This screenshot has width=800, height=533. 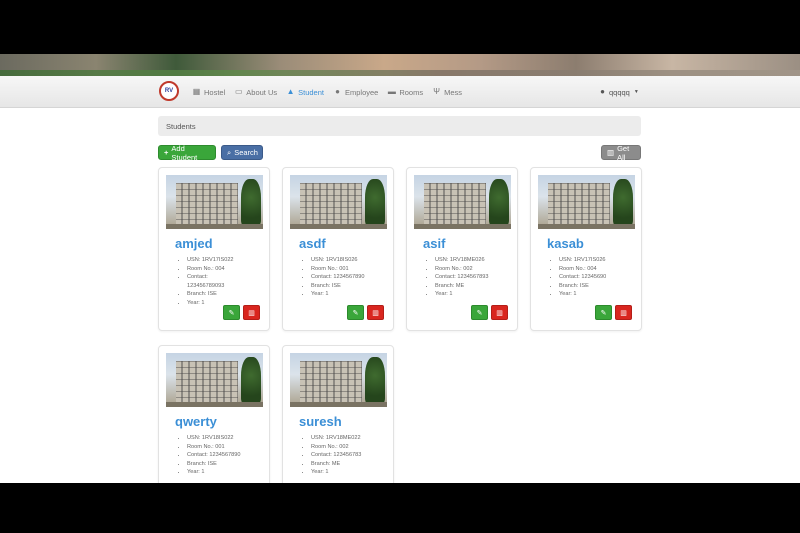 I want to click on student-contact: Contact: 12345690, so click(x=599, y=277).